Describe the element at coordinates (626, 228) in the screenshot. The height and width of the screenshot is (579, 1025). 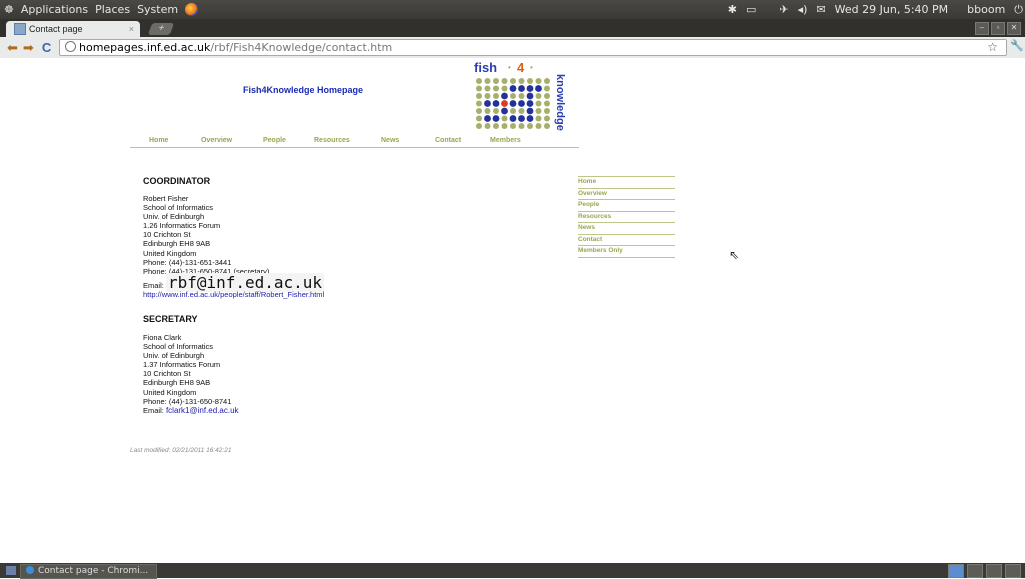
I see `side-nav-news: News` at that location.